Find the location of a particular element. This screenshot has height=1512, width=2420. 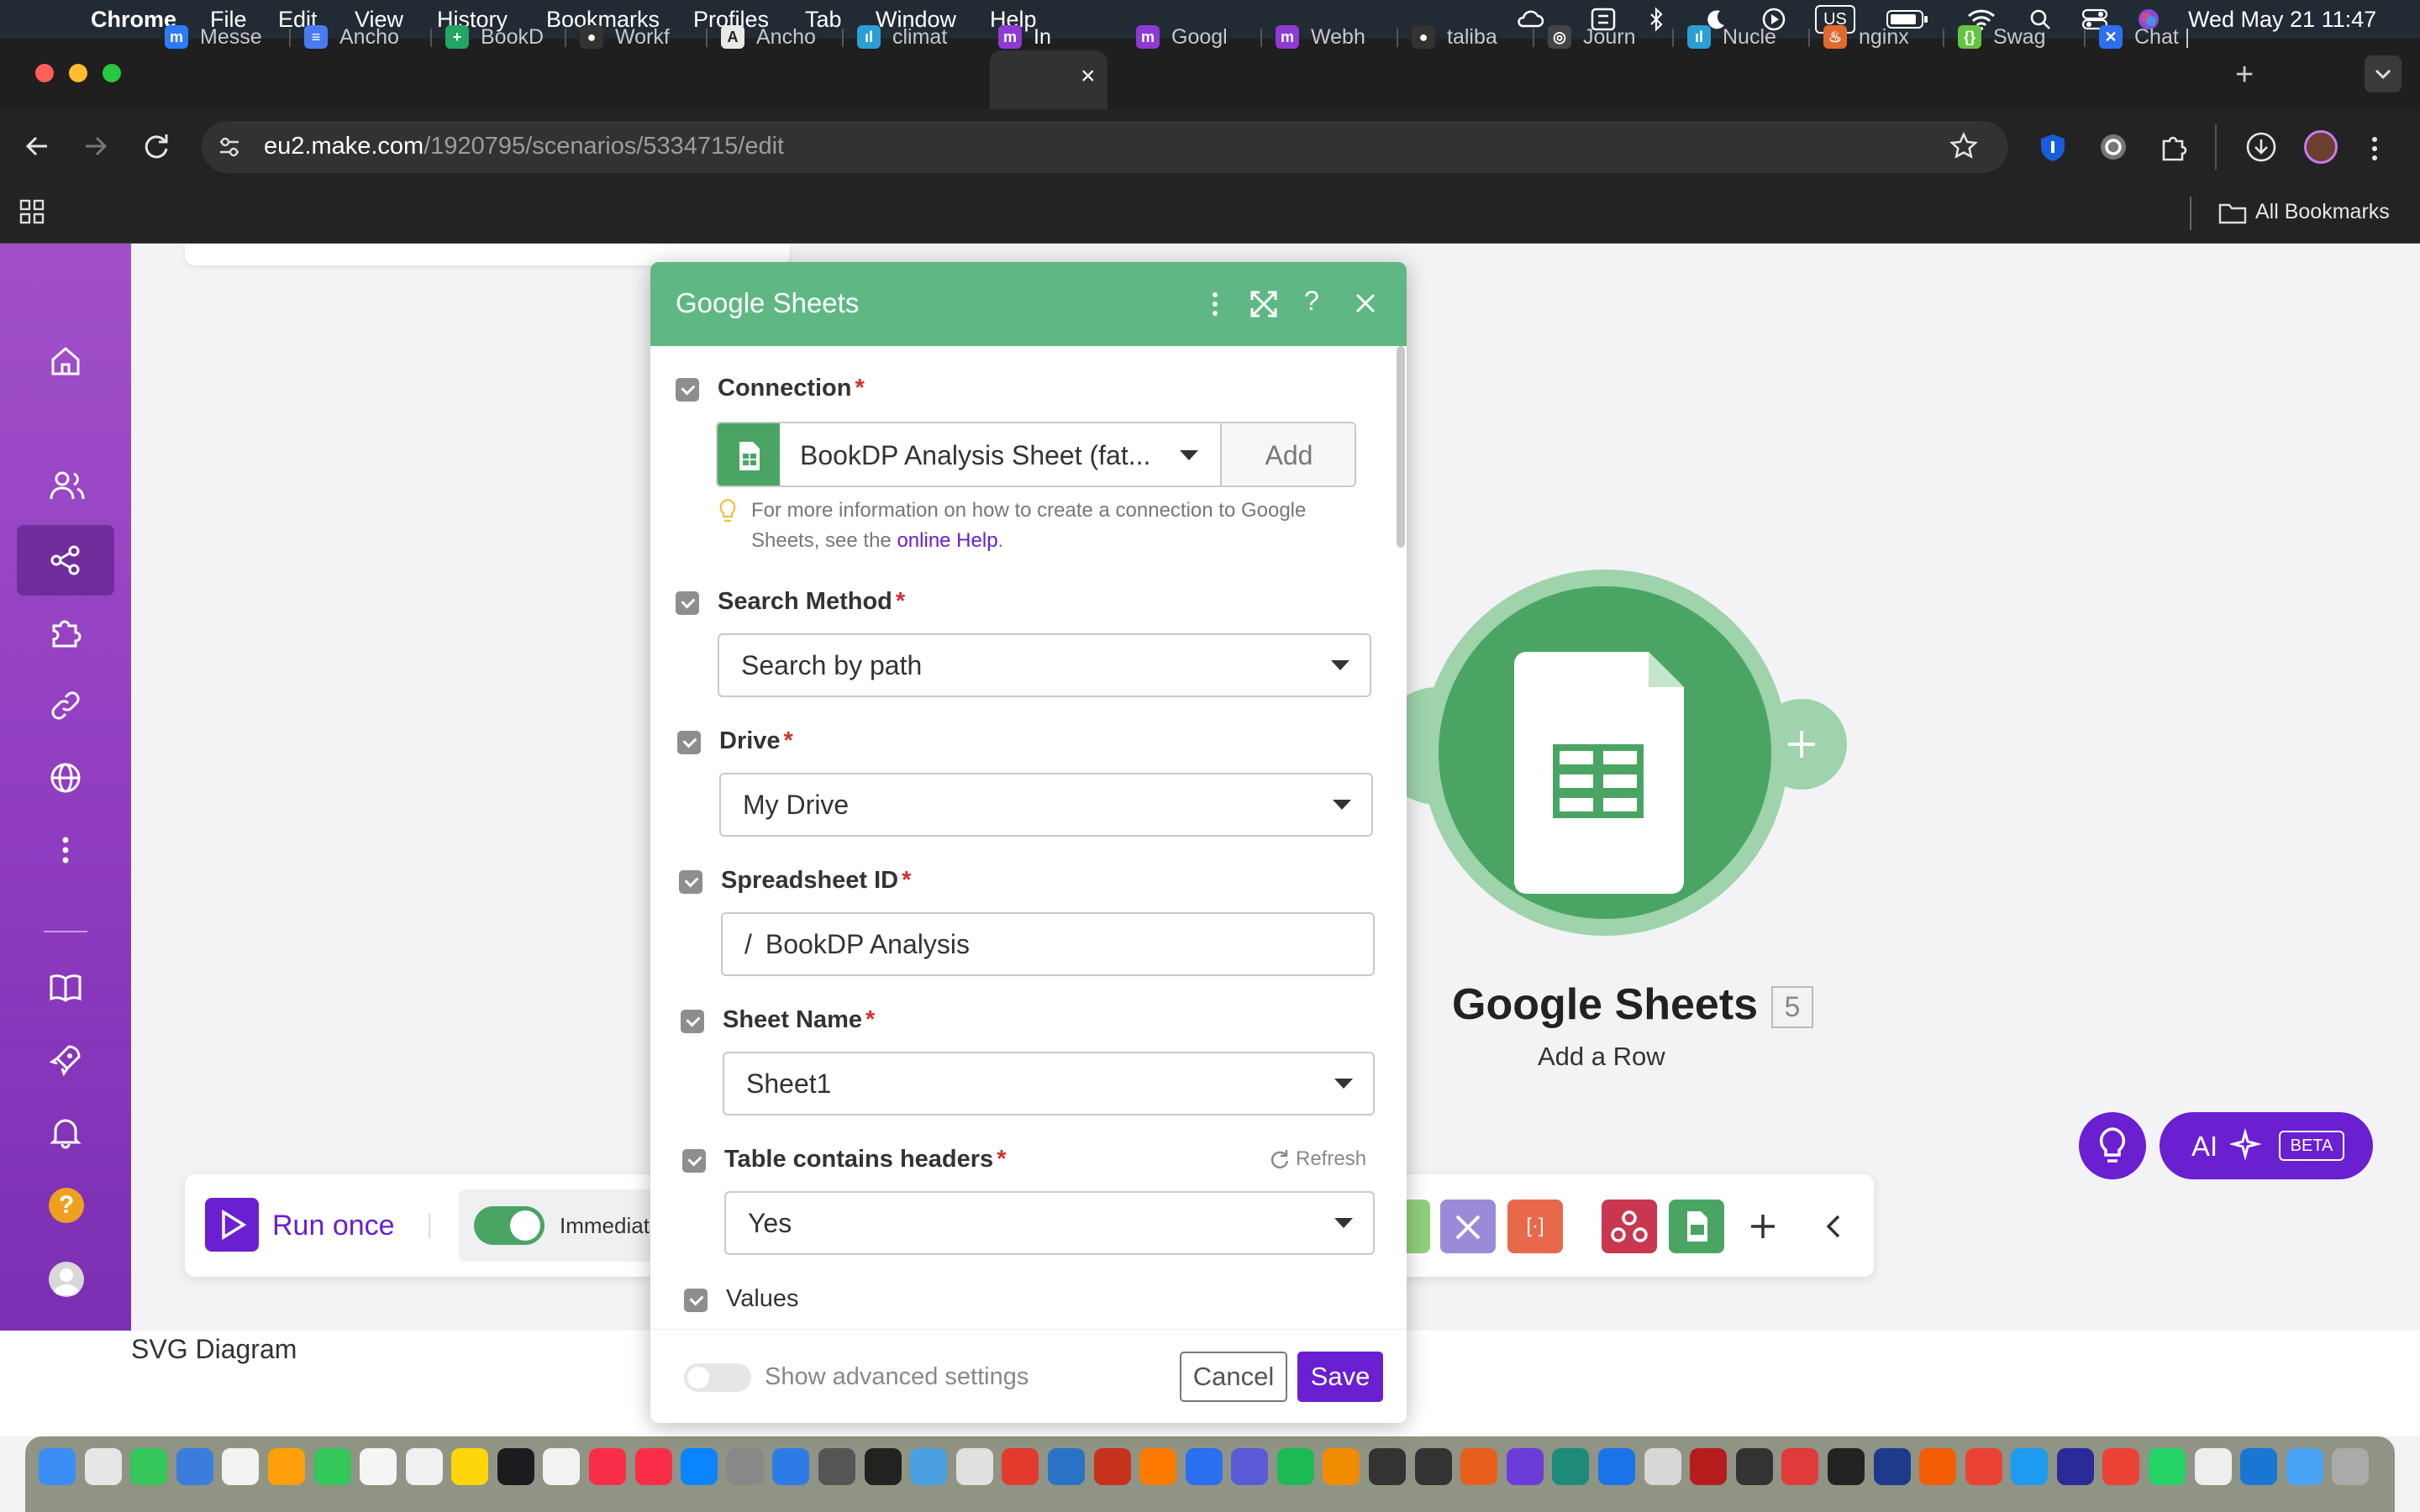

refresh-button: Refresh is located at coordinates (1317, 1159).